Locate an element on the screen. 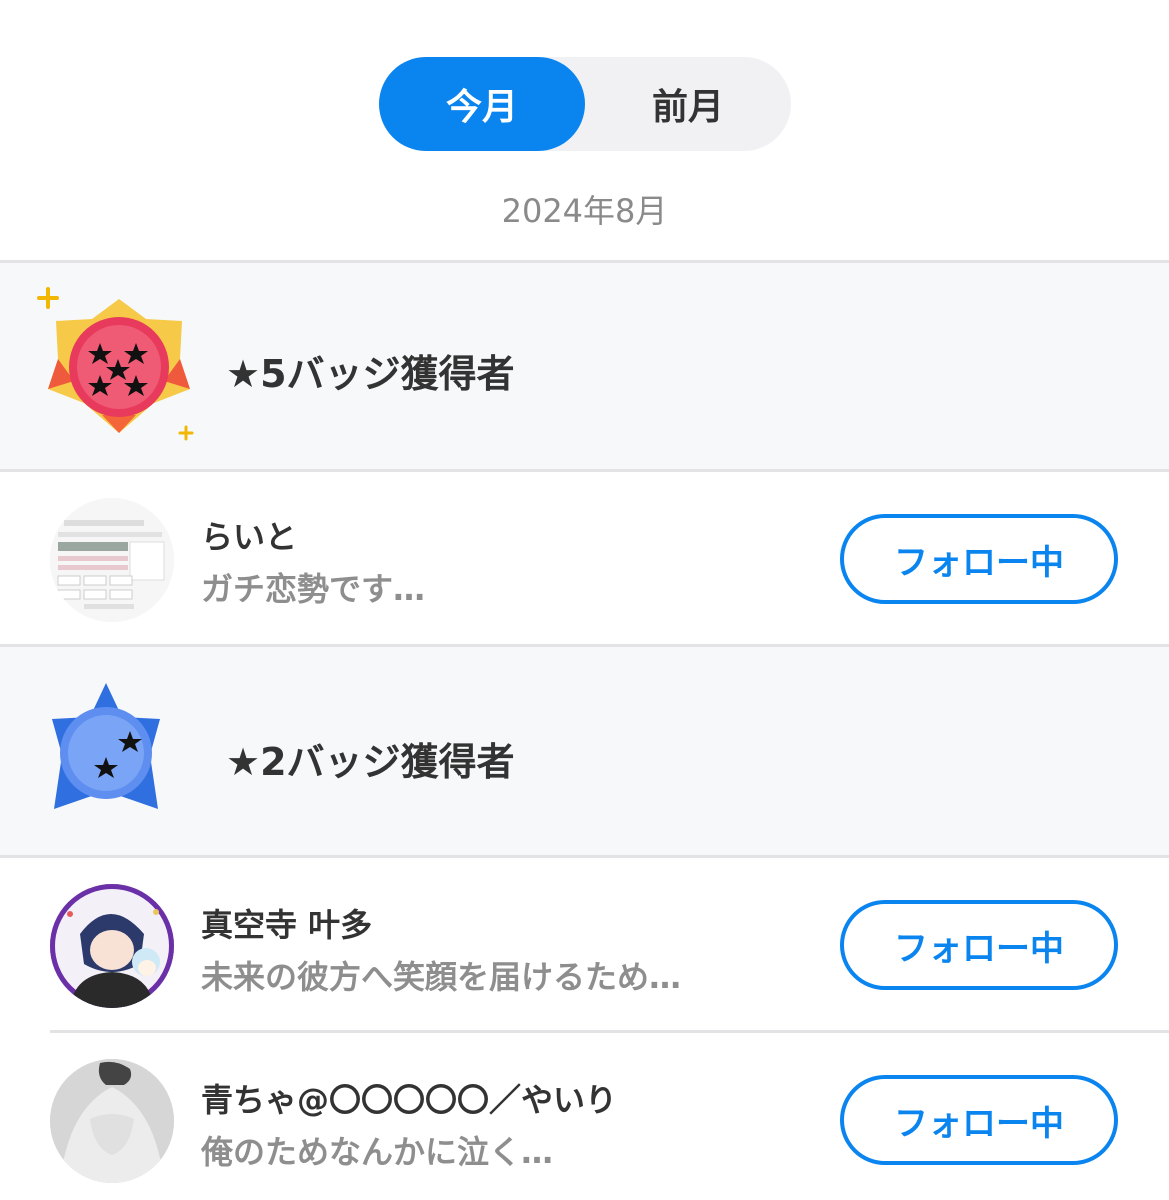  user-name: 青ちゃ@〇〇〇〇〇／やいり is located at coordinates (409, 1098).